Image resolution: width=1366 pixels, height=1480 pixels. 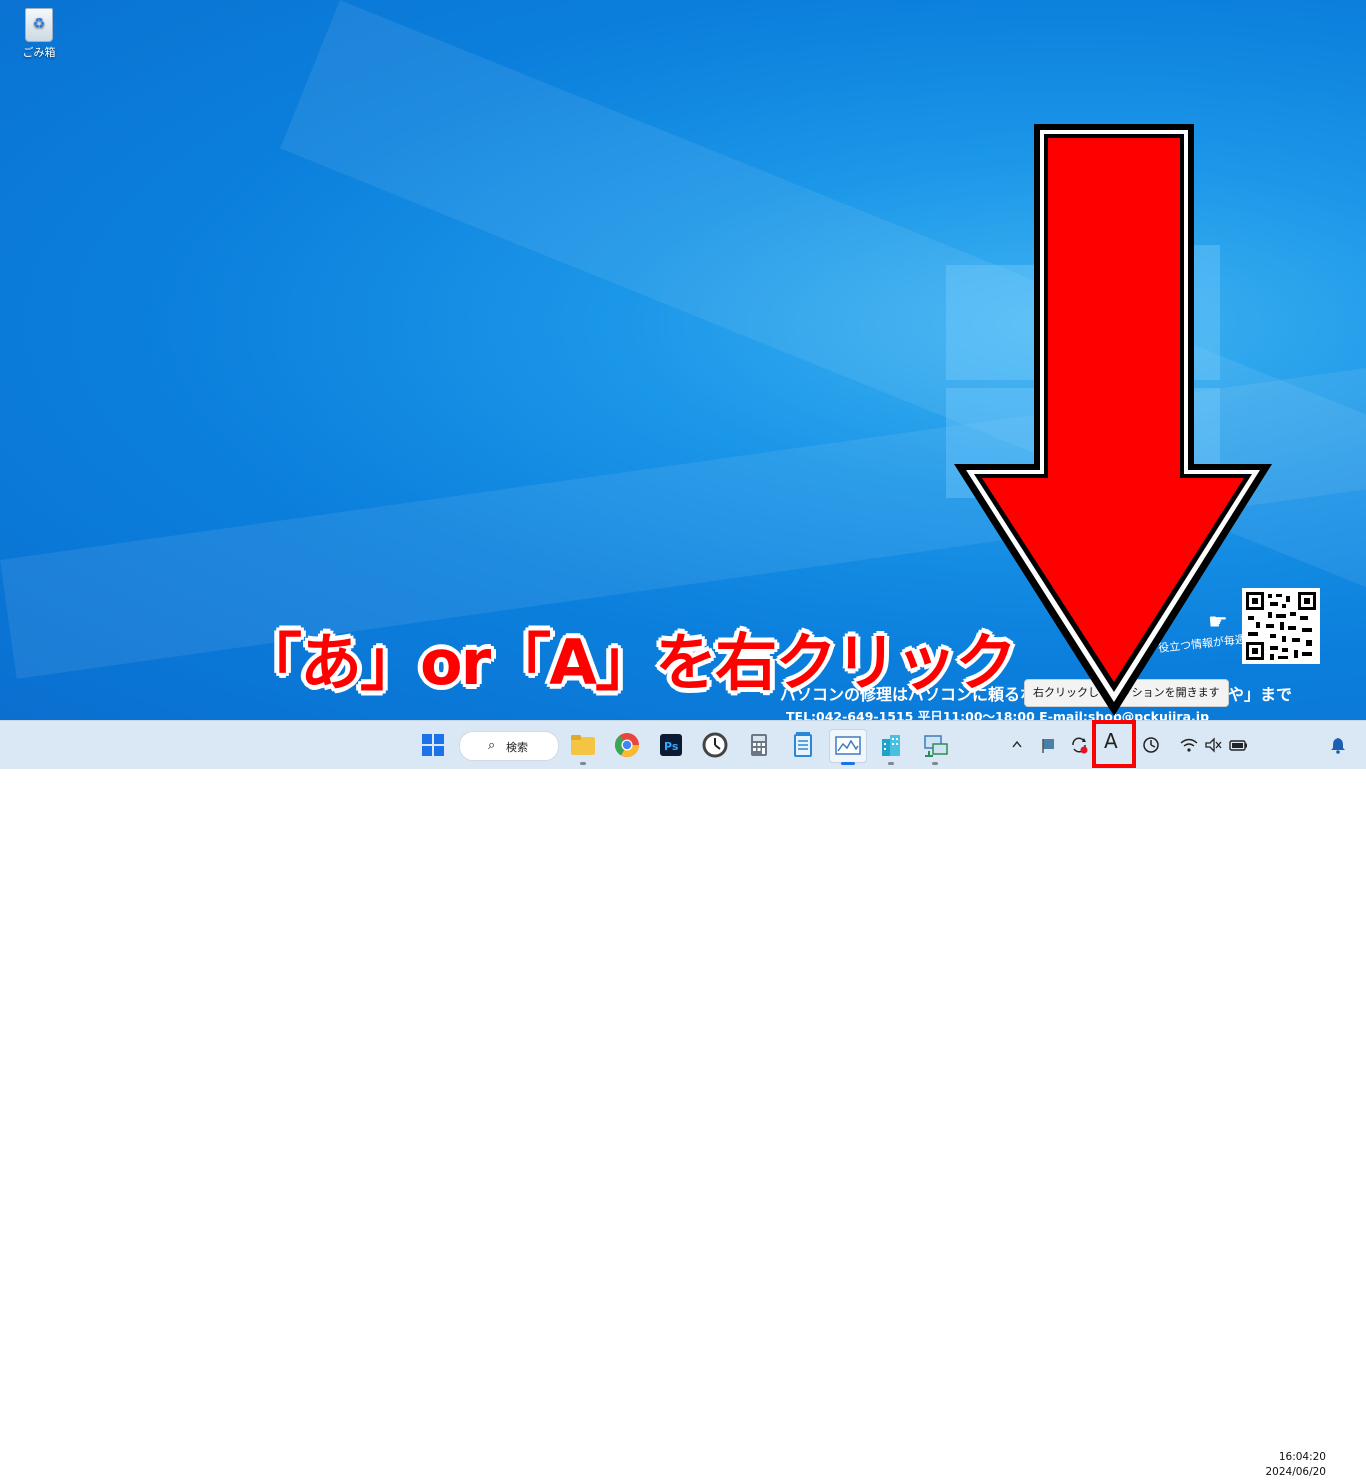 What do you see at coordinates (628, 663) in the screenshot?
I see `instruction-caption: 「あ」or「A」を右クリック` at bounding box center [628, 663].